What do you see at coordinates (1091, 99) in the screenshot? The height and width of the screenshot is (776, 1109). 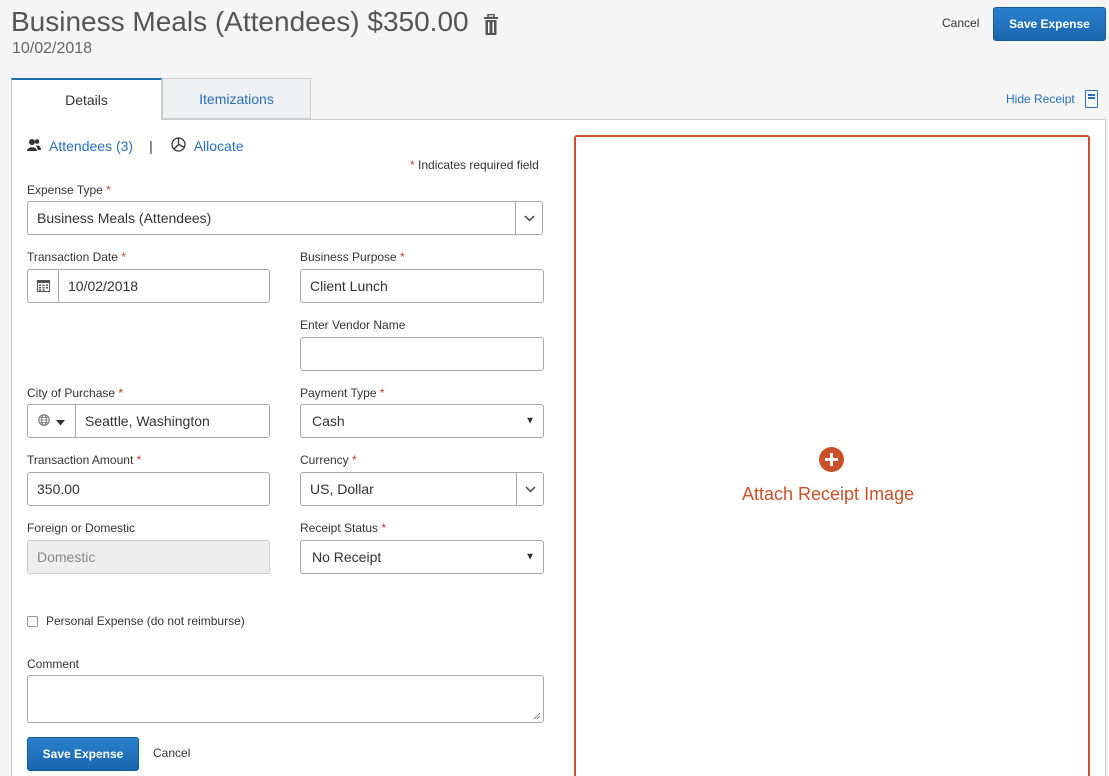 I see `receipt-document-icon` at bounding box center [1091, 99].